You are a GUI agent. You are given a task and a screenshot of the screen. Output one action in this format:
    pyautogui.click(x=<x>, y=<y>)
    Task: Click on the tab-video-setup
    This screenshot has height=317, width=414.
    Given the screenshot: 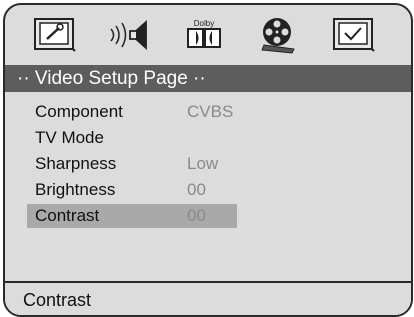 What is the action you would take?
    pyautogui.click(x=278, y=35)
    